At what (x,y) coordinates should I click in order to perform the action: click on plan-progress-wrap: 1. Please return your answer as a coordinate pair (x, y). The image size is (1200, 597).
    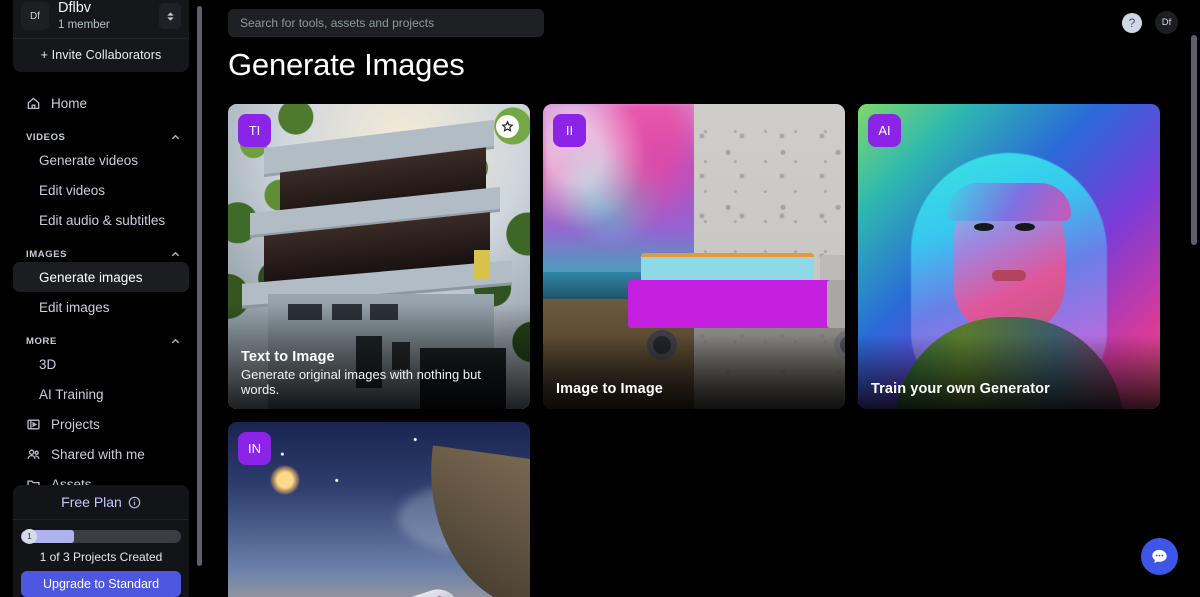
    Looking at the image, I should click on (101, 532).